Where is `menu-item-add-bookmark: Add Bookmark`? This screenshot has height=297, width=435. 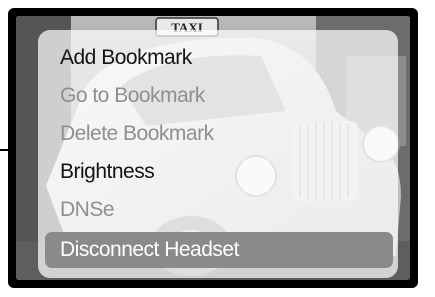
menu-item-add-bookmark: Add Bookmark is located at coordinates (126, 58).